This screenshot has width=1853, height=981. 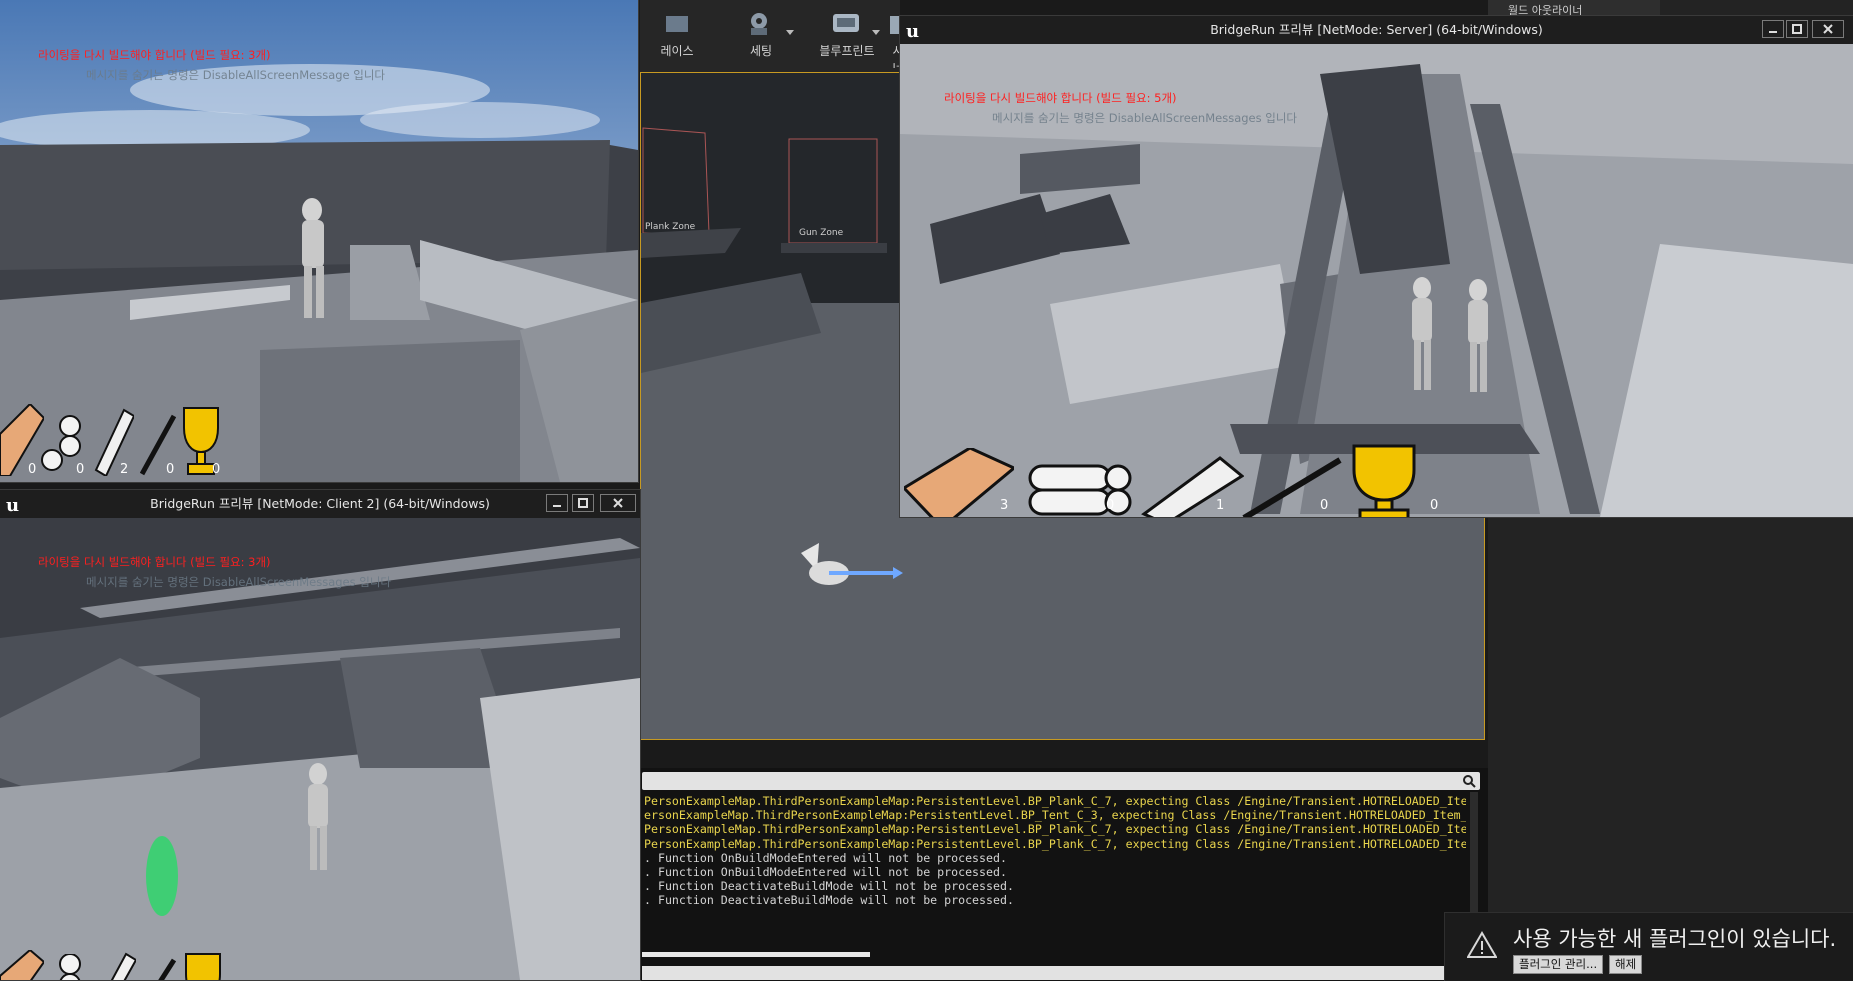 I want to click on zone-label-plank: Plank Zone, so click(x=670, y=227).